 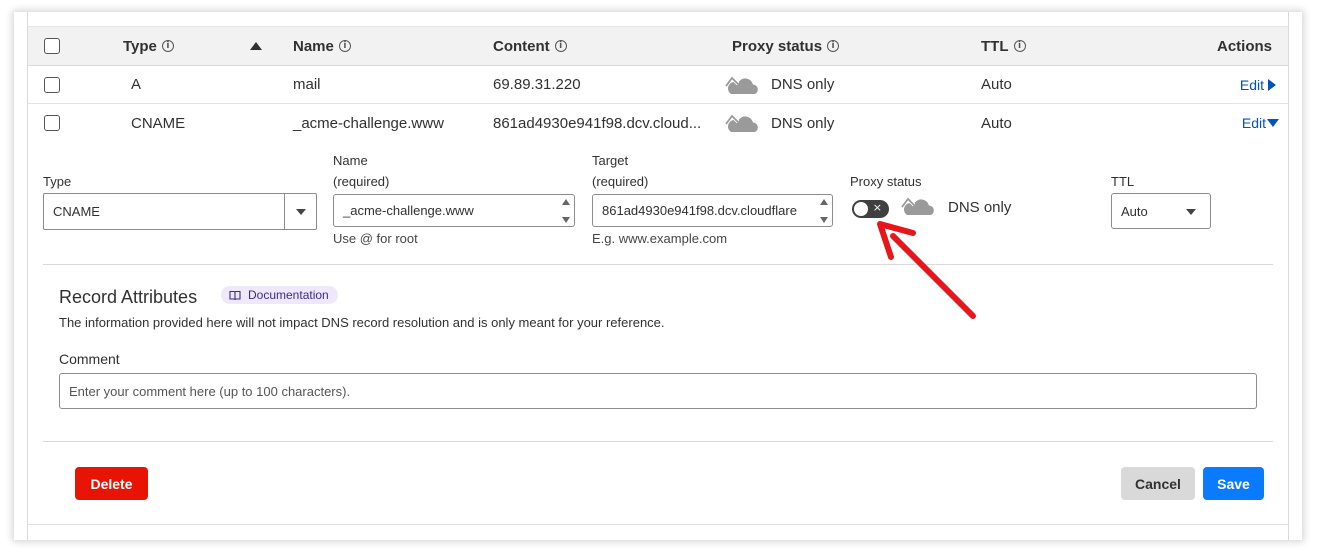 I want to click on type-label: Type, so click(x=57, y=181).